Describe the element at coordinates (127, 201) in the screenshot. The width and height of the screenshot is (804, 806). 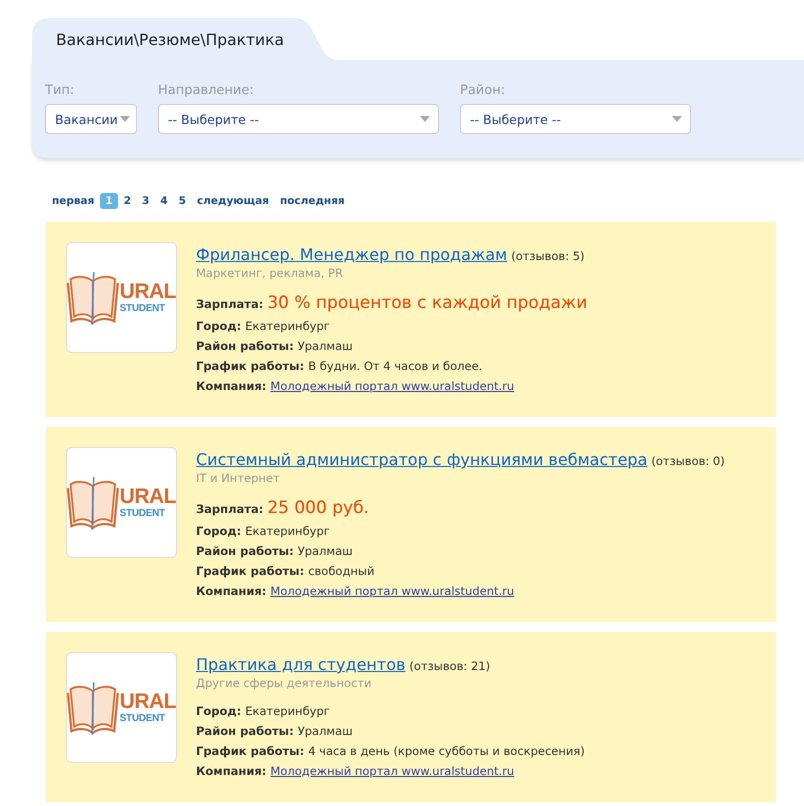
I see `page-link: 2` at that location.